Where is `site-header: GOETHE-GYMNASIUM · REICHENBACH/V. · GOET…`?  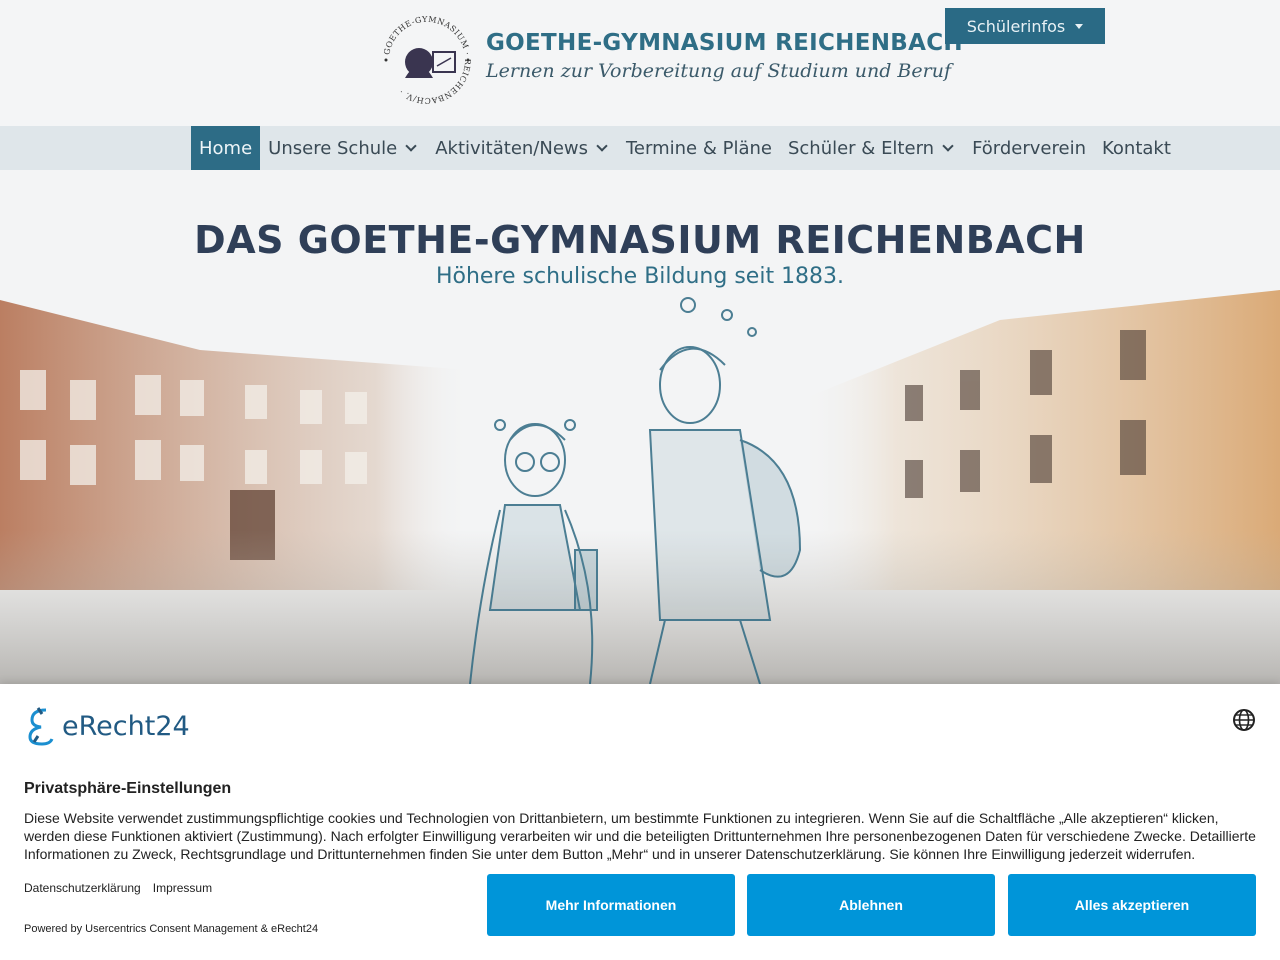
site-header: GOETHE-GYMNASIUM · REICHENBACH/V. · GOET… is located at coordinates (640, 63).